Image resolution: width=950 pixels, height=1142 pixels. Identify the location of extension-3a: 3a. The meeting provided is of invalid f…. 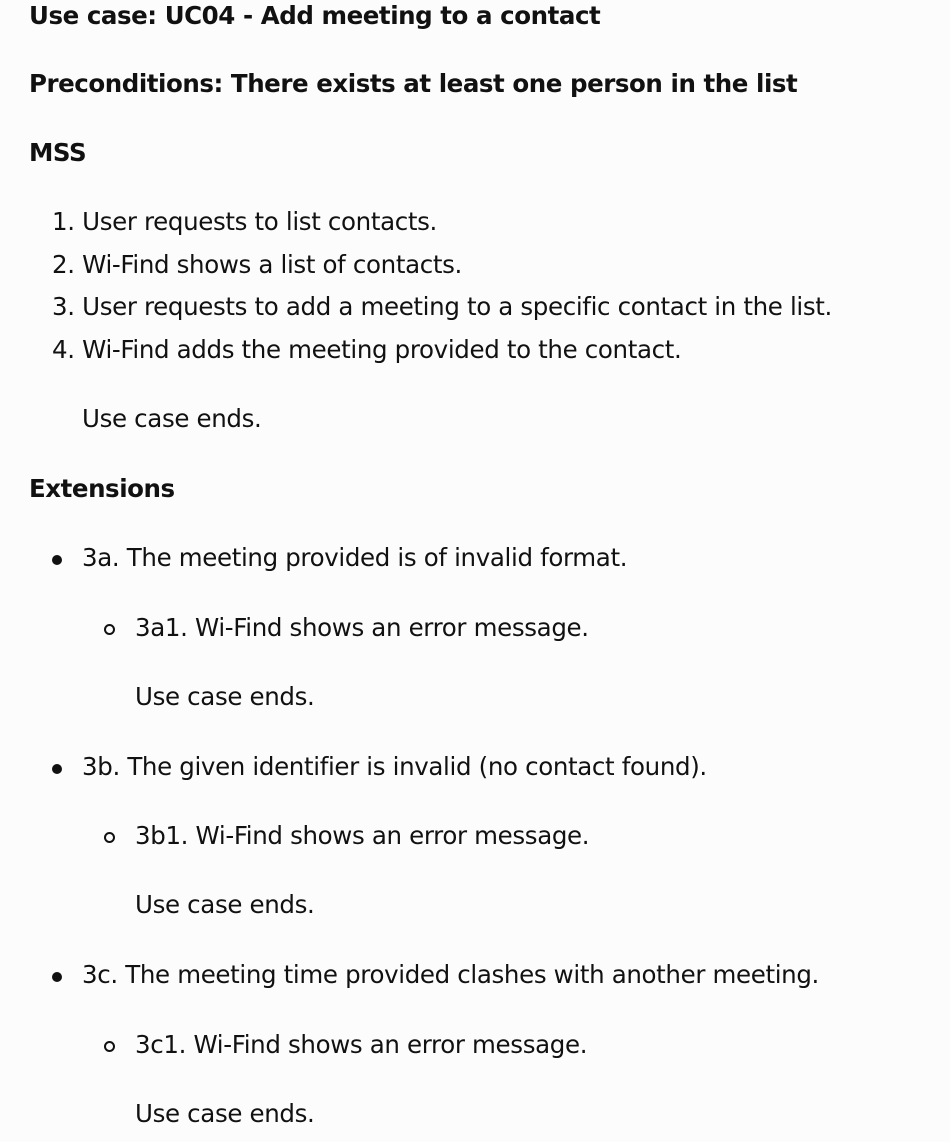
(355, 557).